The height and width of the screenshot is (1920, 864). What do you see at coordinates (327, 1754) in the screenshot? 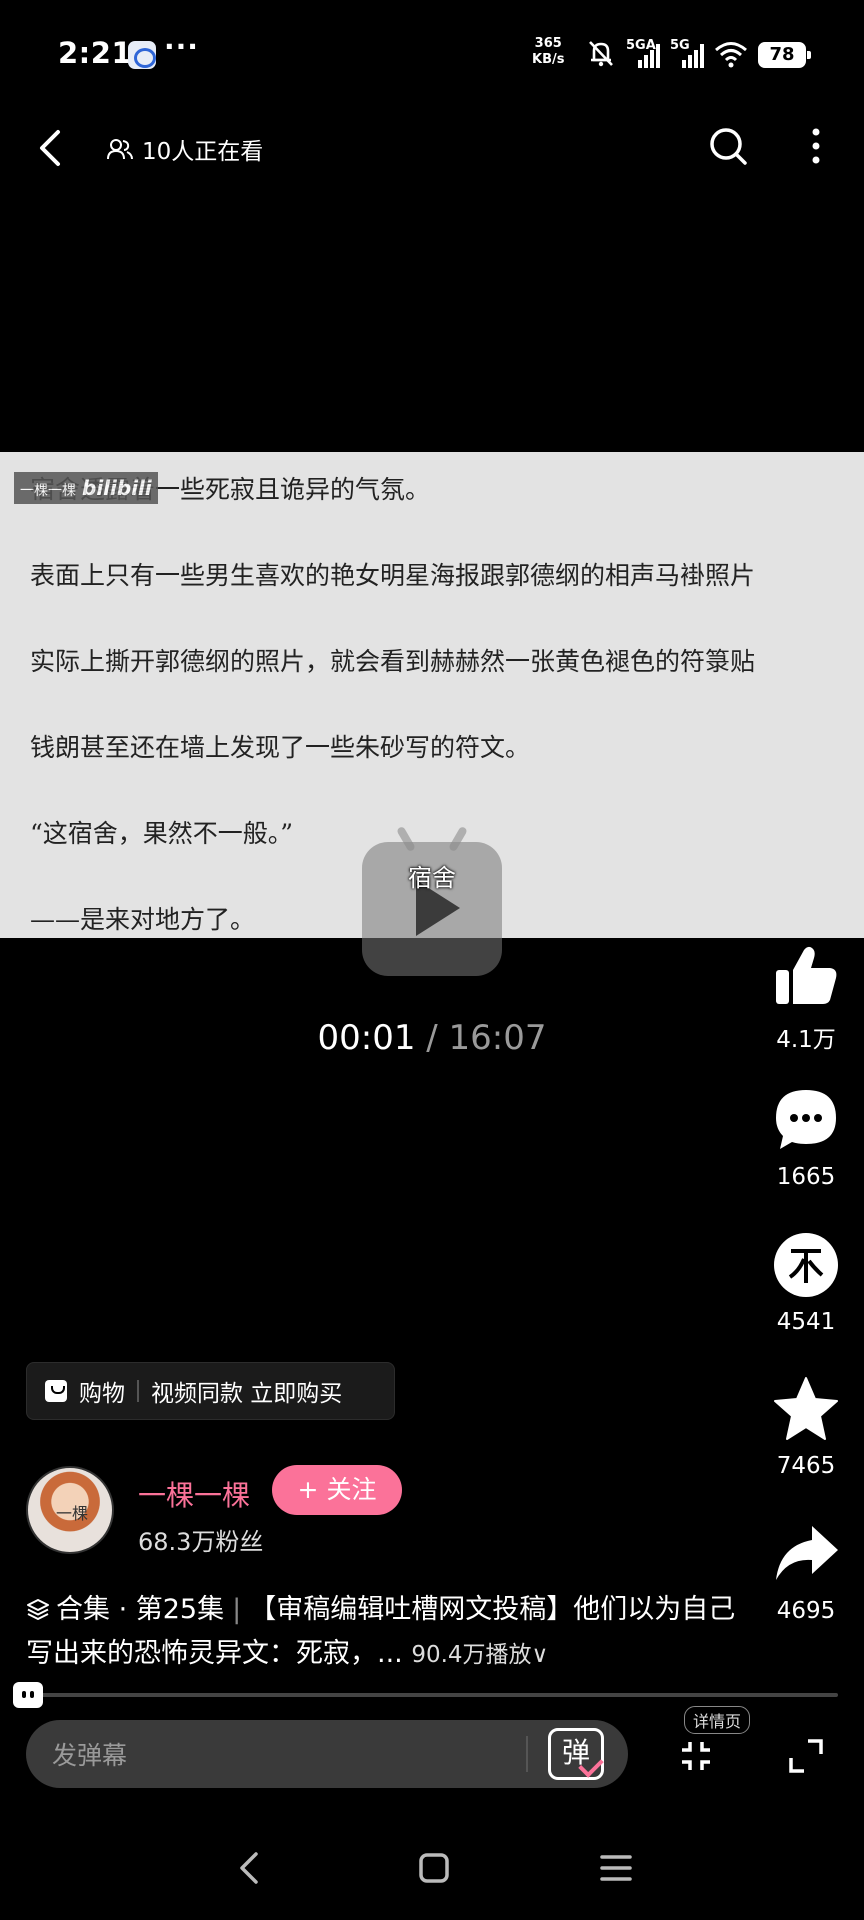
I see `danmaku-input: 发弹幕` at bounding box center [327, 1754].